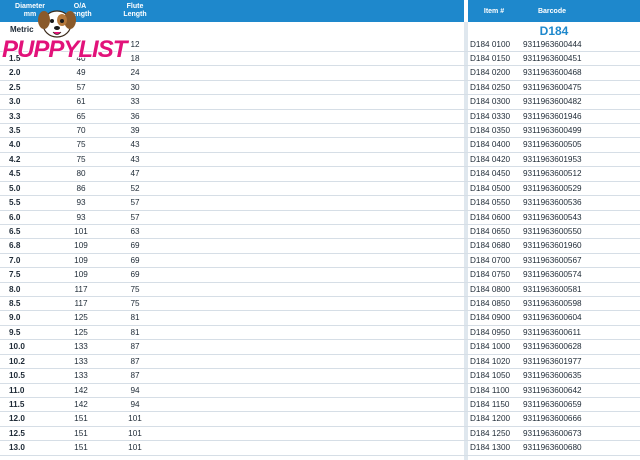 Image resolution: width=640 pixels, height=460 pixels. What do you see at coordinates (320, 434) in the screenshot?
I see `table-row: 12.5 151 101 D184 1250 9311963600673` at bounding box center [320, 434].